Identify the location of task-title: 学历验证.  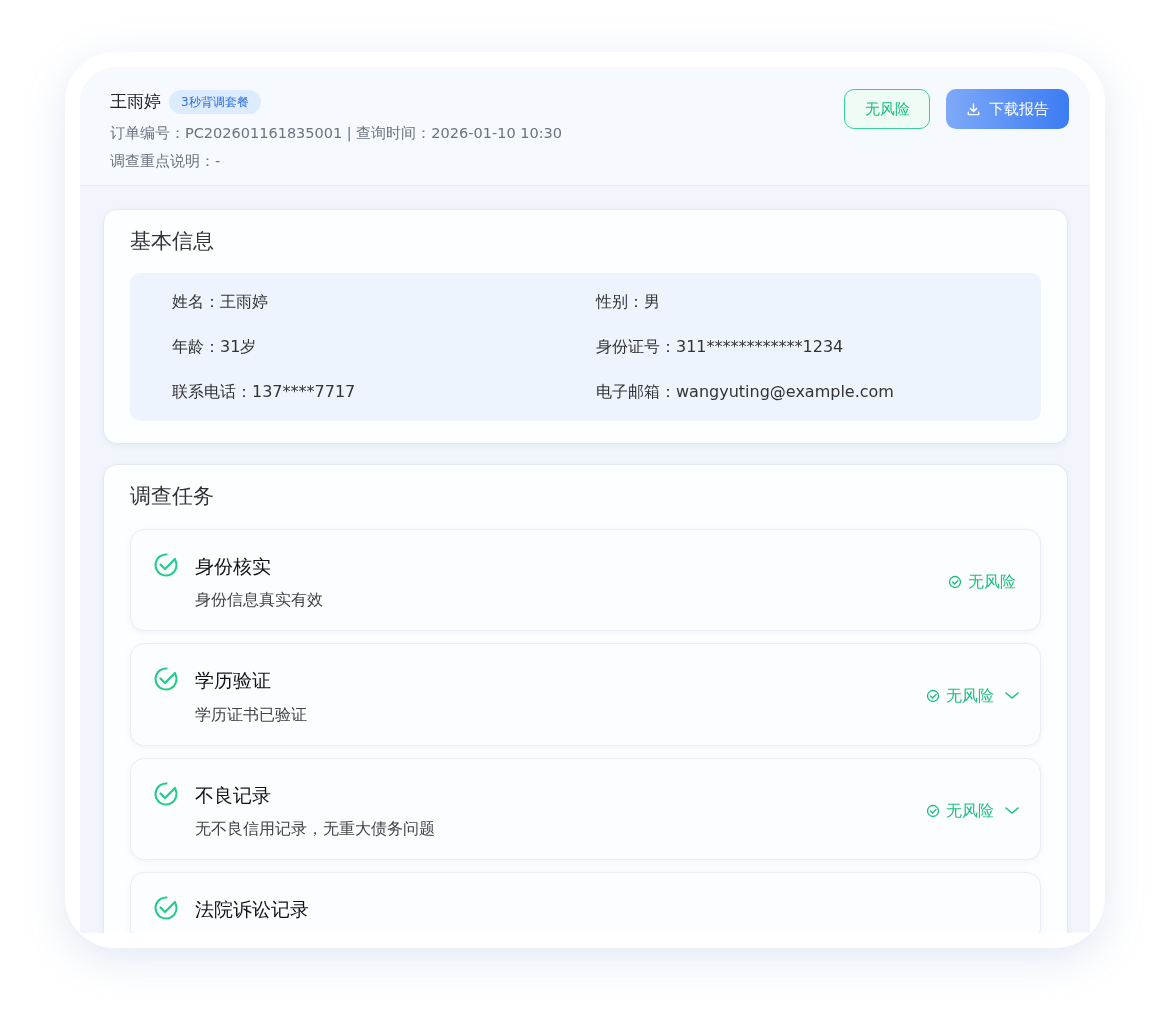
(233, 680).